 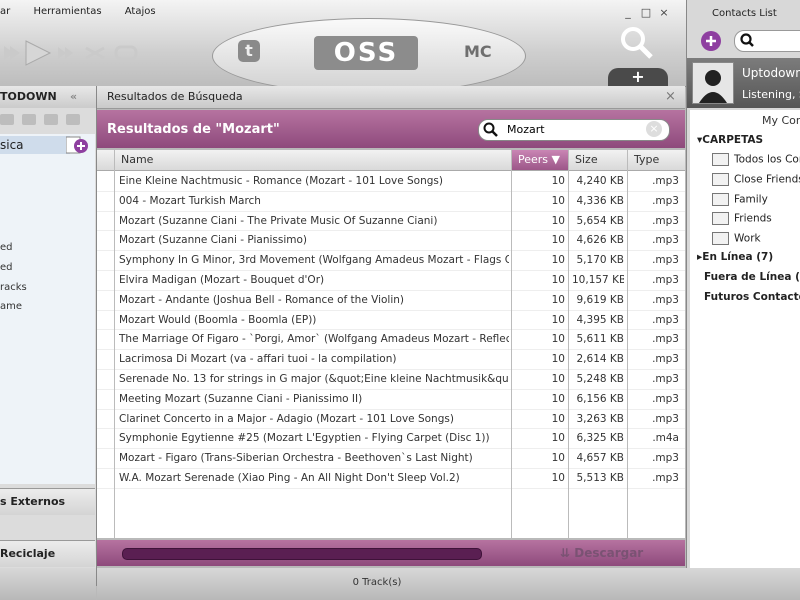 I want to click on results-title: Resultados de "Mozart", so click(x=193, y=129).